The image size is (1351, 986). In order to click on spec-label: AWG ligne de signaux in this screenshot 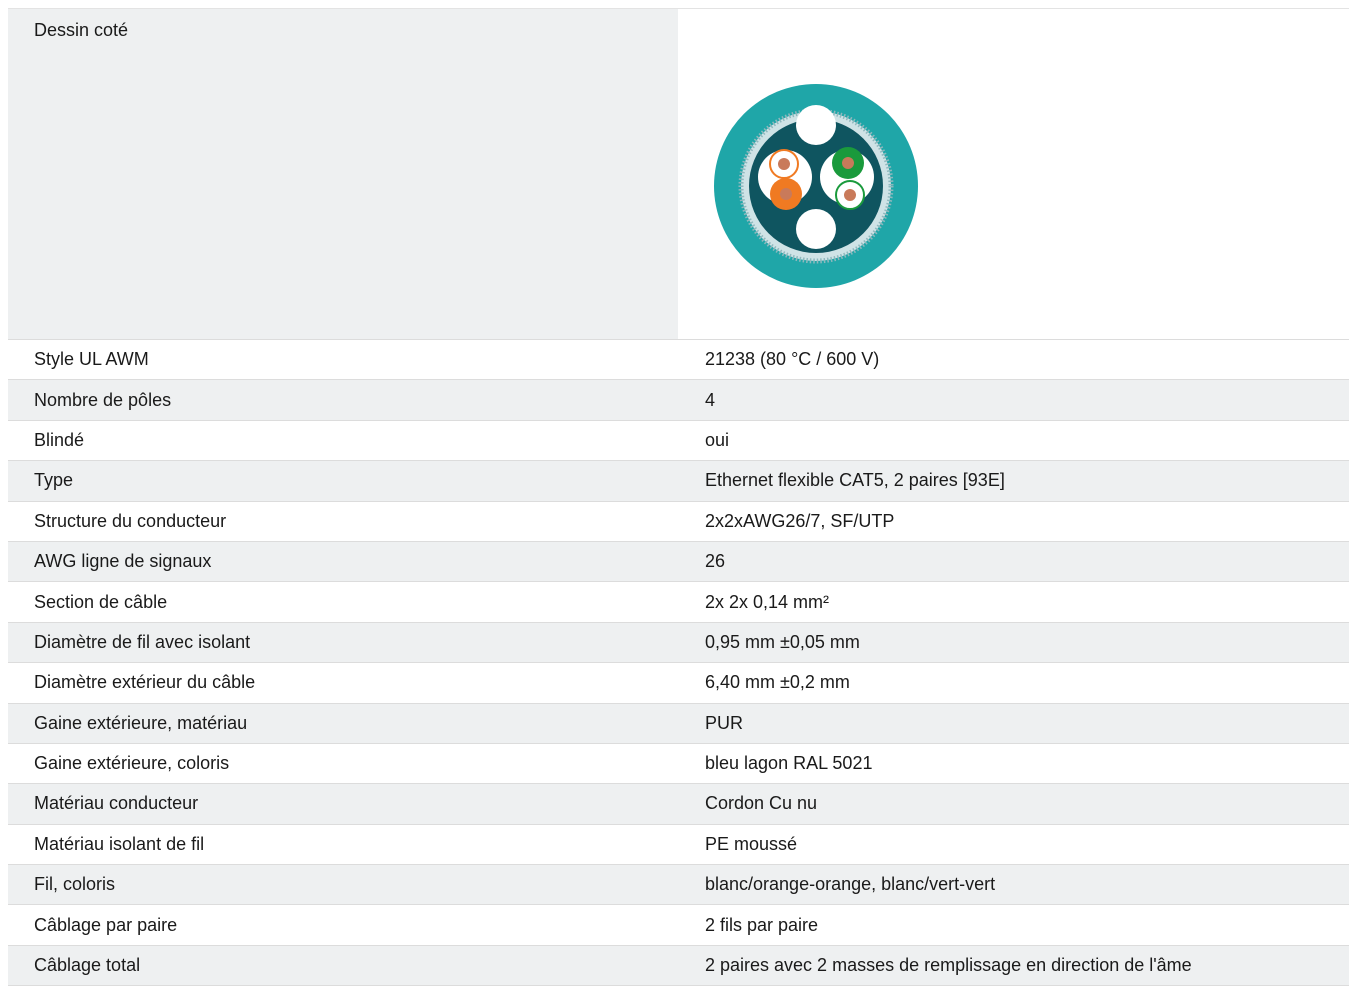, I will do `click(123, 561)`.